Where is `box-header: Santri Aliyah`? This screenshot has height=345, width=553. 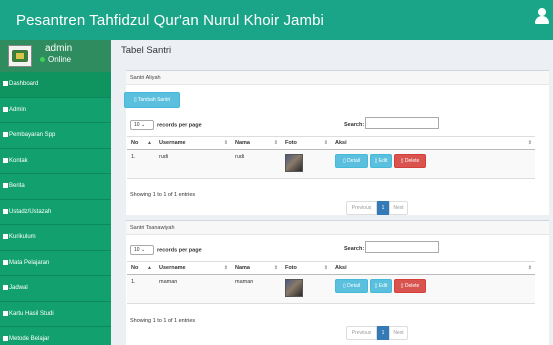 box-header: Santri Aliyah is located at coordinates (337, 78).